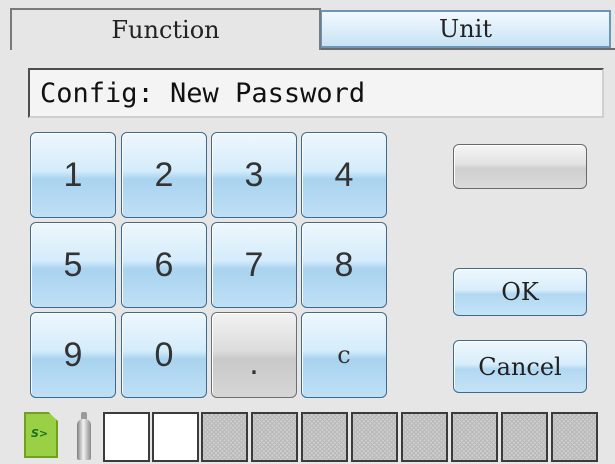  What do you see at coordinates (164, 355) in the screenshot?
I see `key-0: 0` at bounding box center [164, 355].